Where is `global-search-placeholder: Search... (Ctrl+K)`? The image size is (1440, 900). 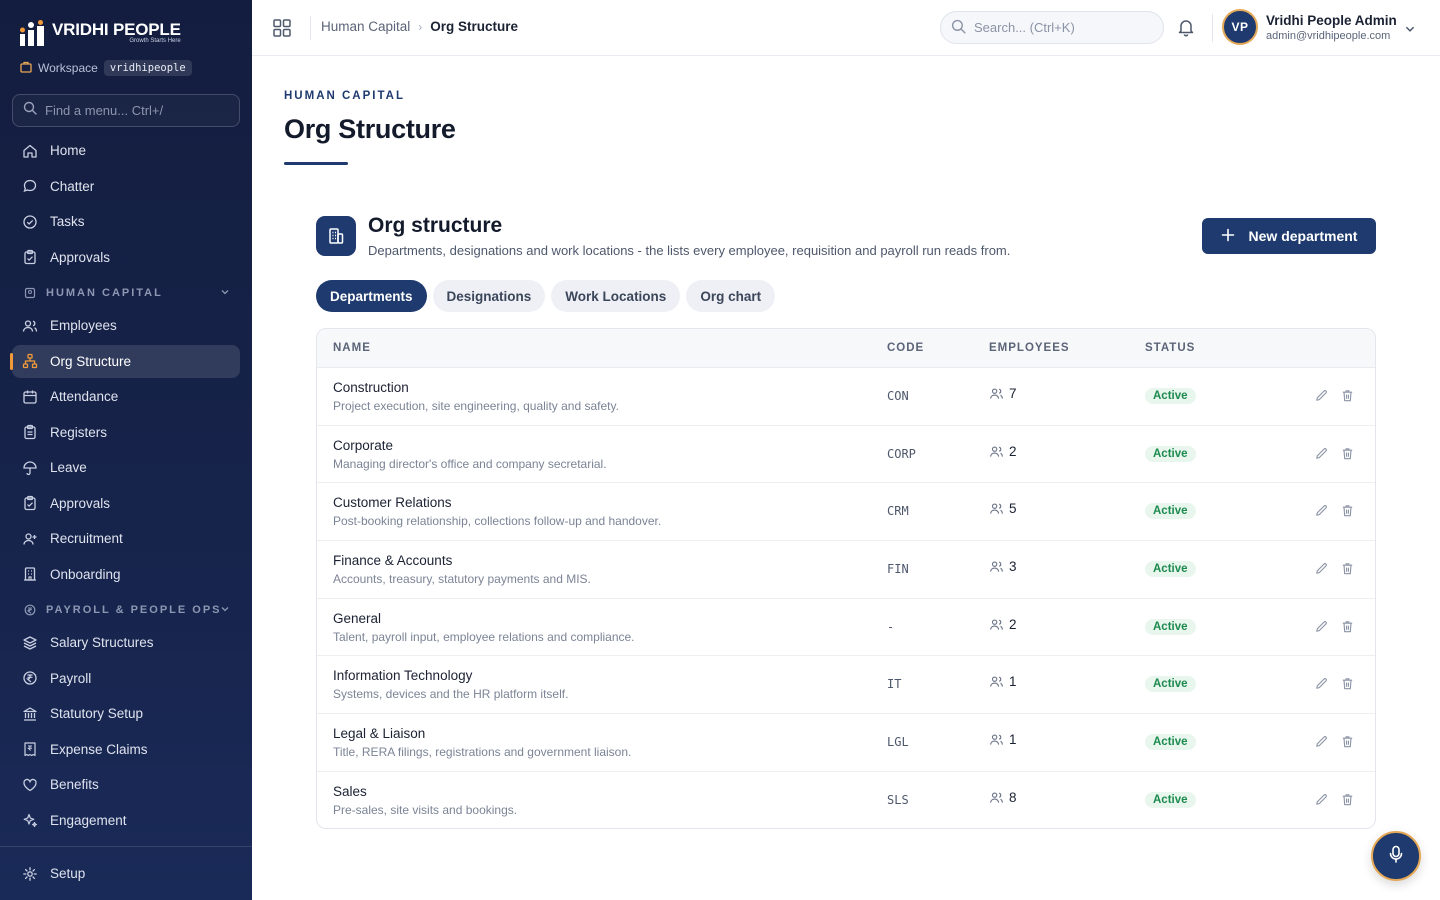 global-search-placeholder: Search... (Ctrl+K) is located at coordinates (1024, 27).